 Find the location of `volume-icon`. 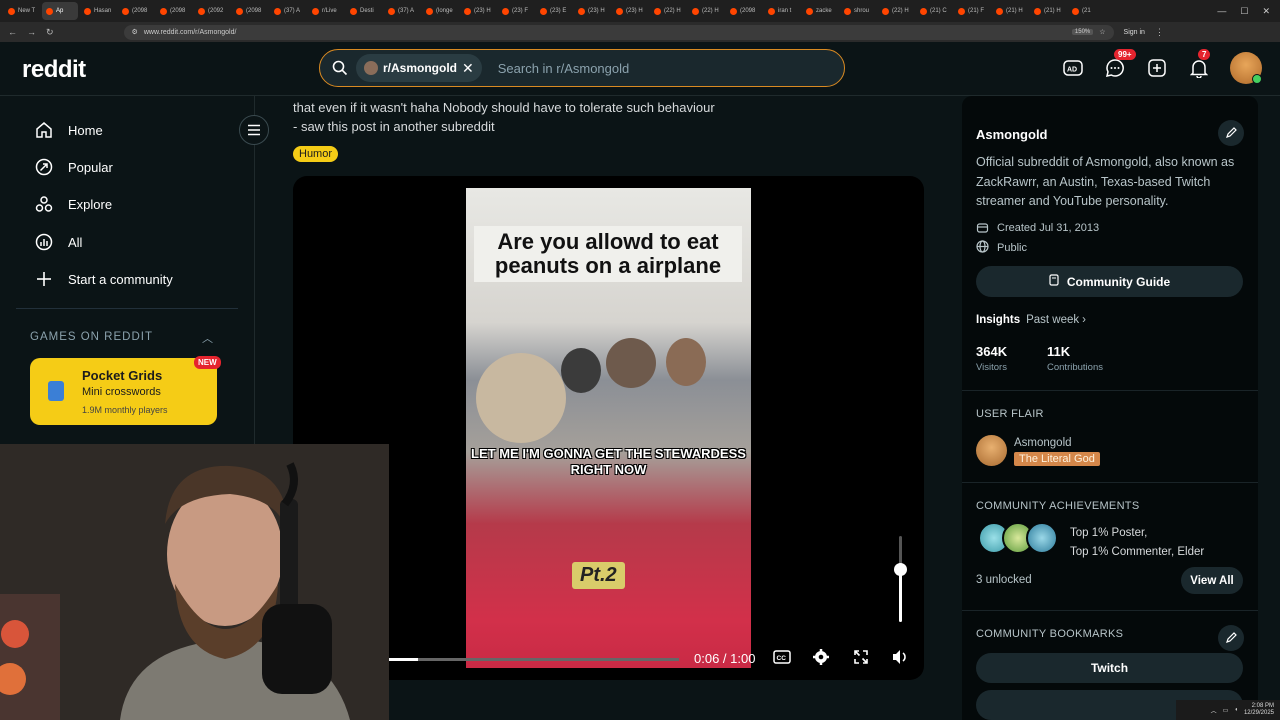

volume-icon is located at coordinates (900, 657).